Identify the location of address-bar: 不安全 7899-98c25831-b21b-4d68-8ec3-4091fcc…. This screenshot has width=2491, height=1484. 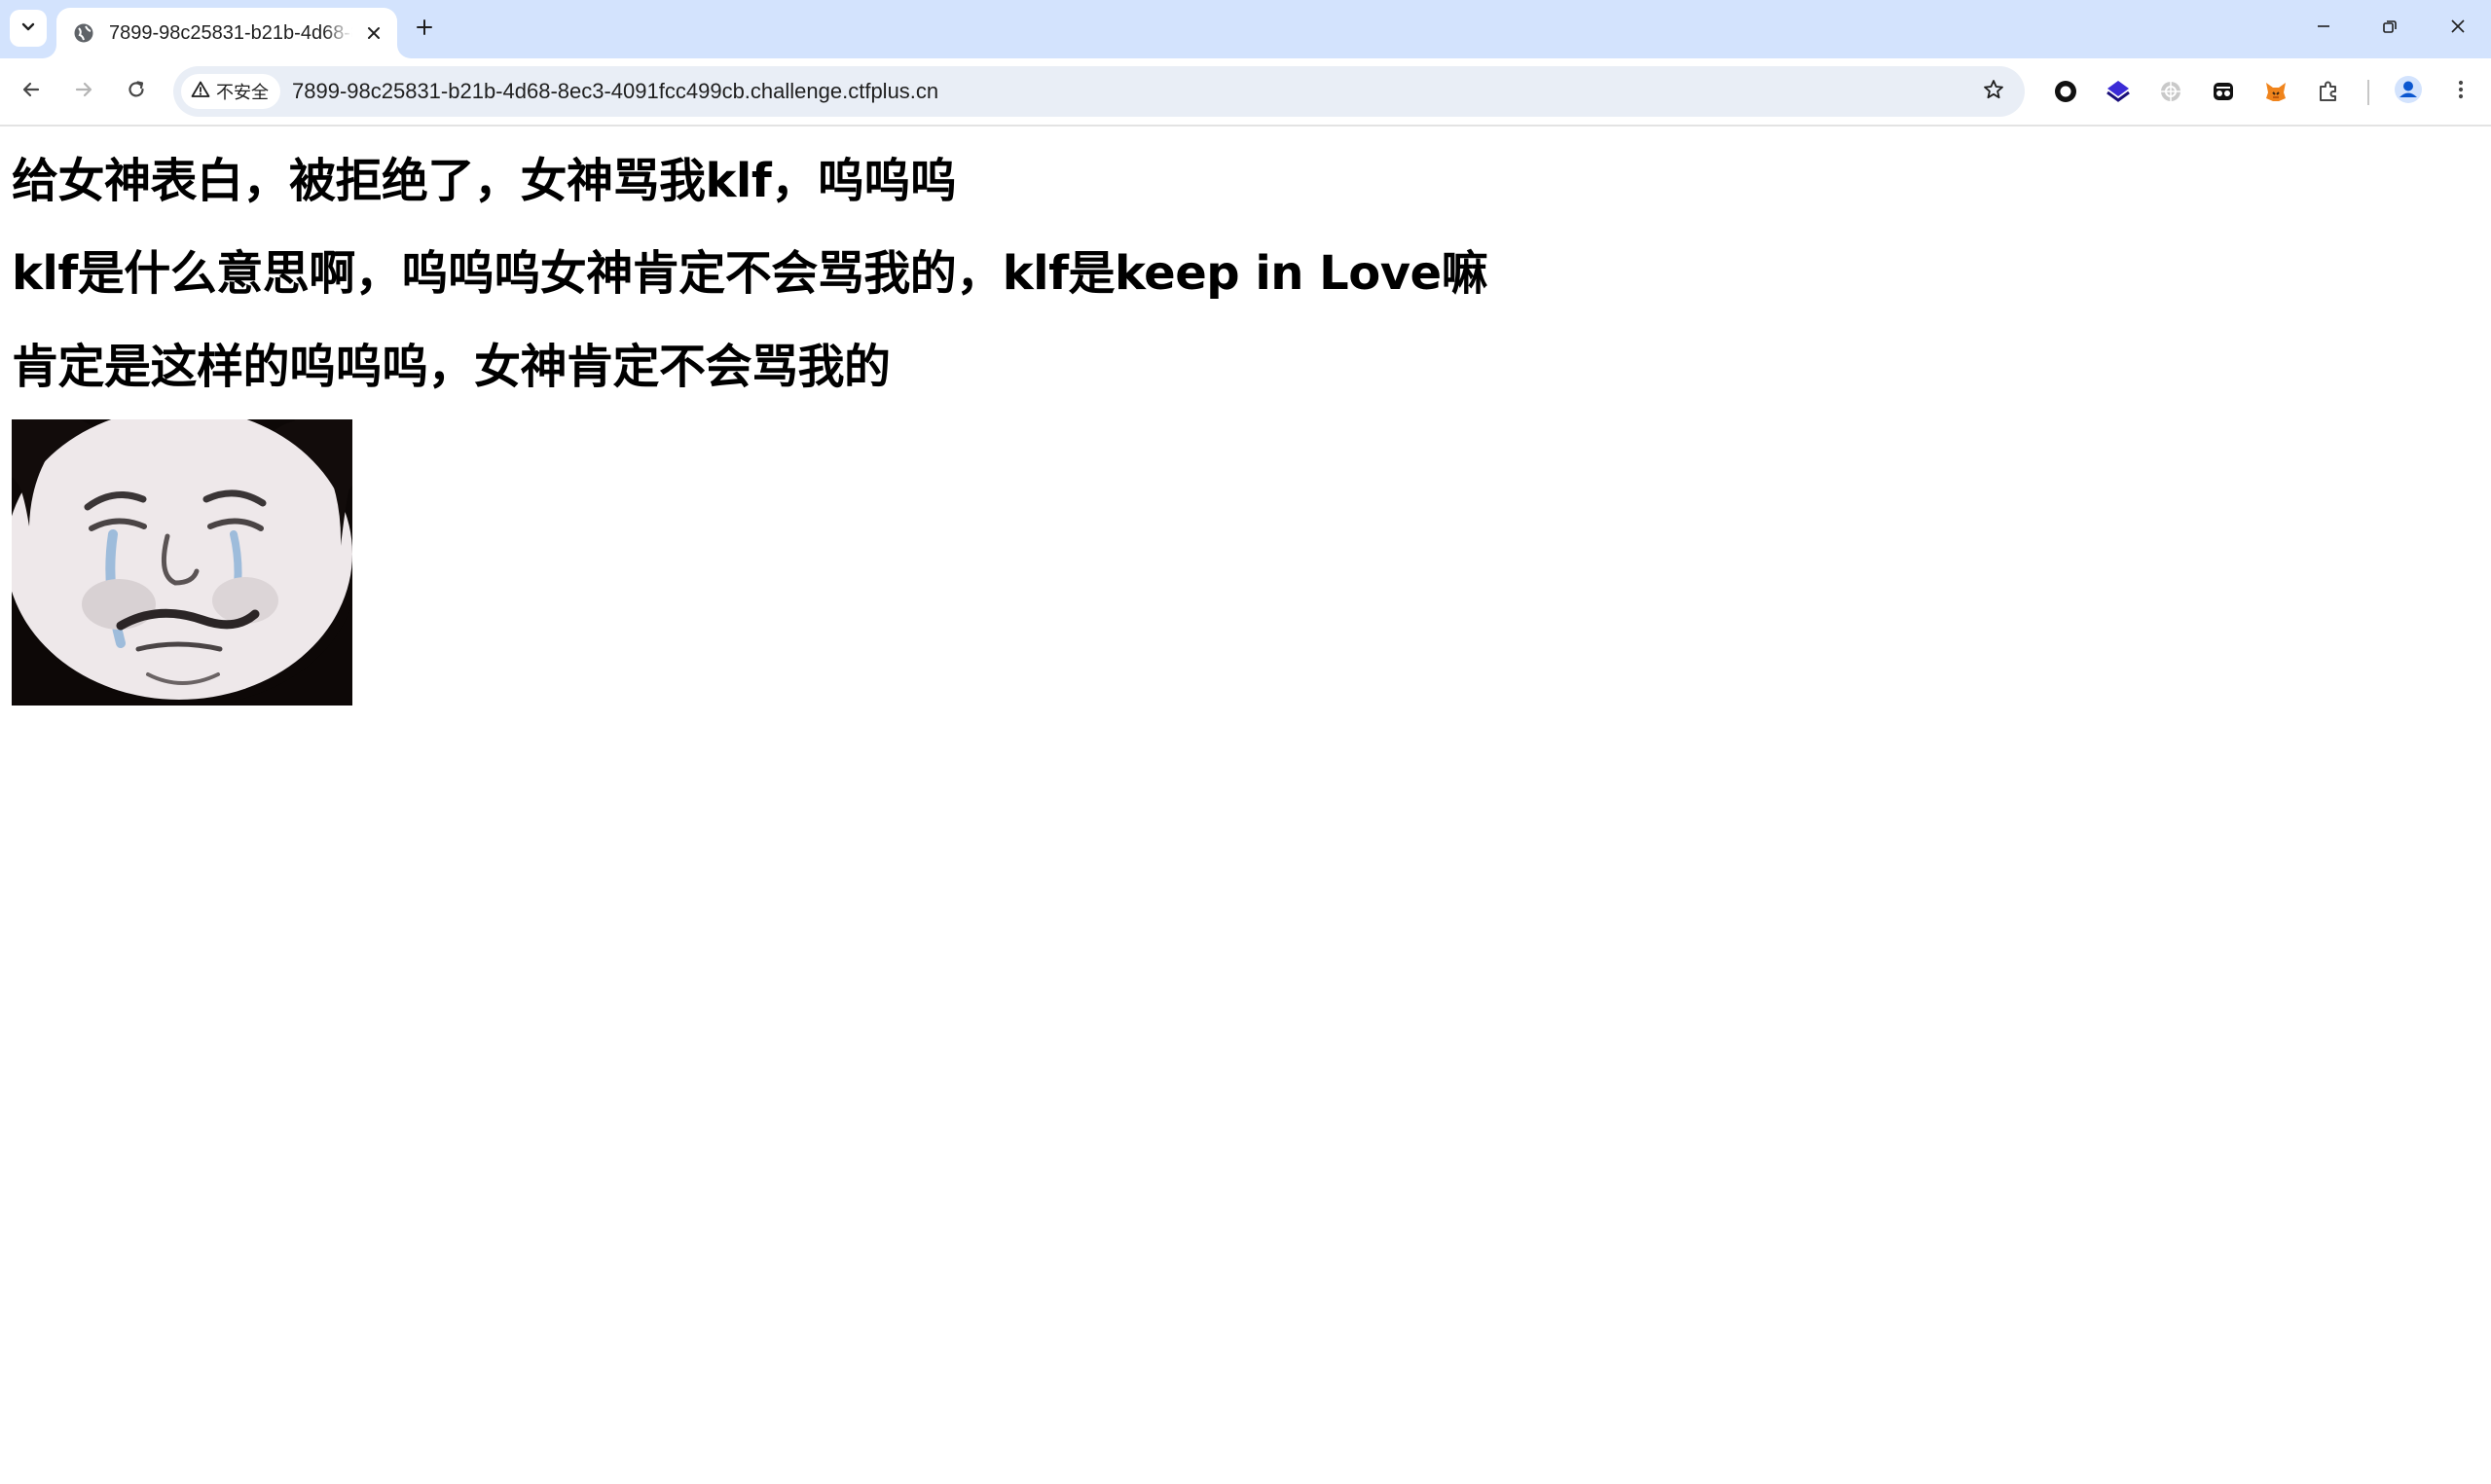
(1099, 91).